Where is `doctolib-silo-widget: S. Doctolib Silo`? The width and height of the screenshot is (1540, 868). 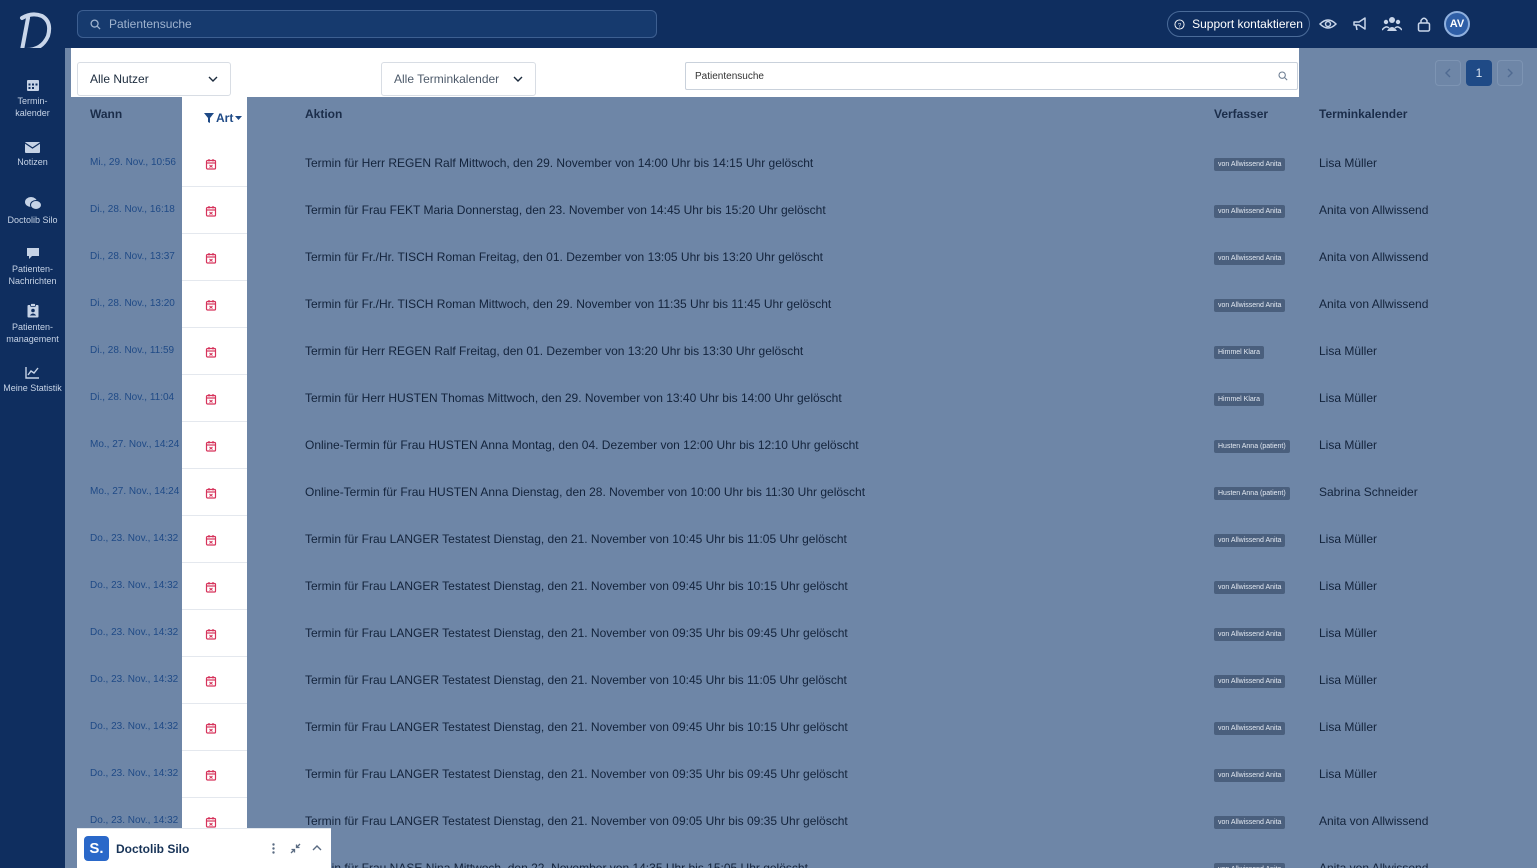 doctolib-silo-widget: S. Doctolib Silo is located at coordinates (204, 848).